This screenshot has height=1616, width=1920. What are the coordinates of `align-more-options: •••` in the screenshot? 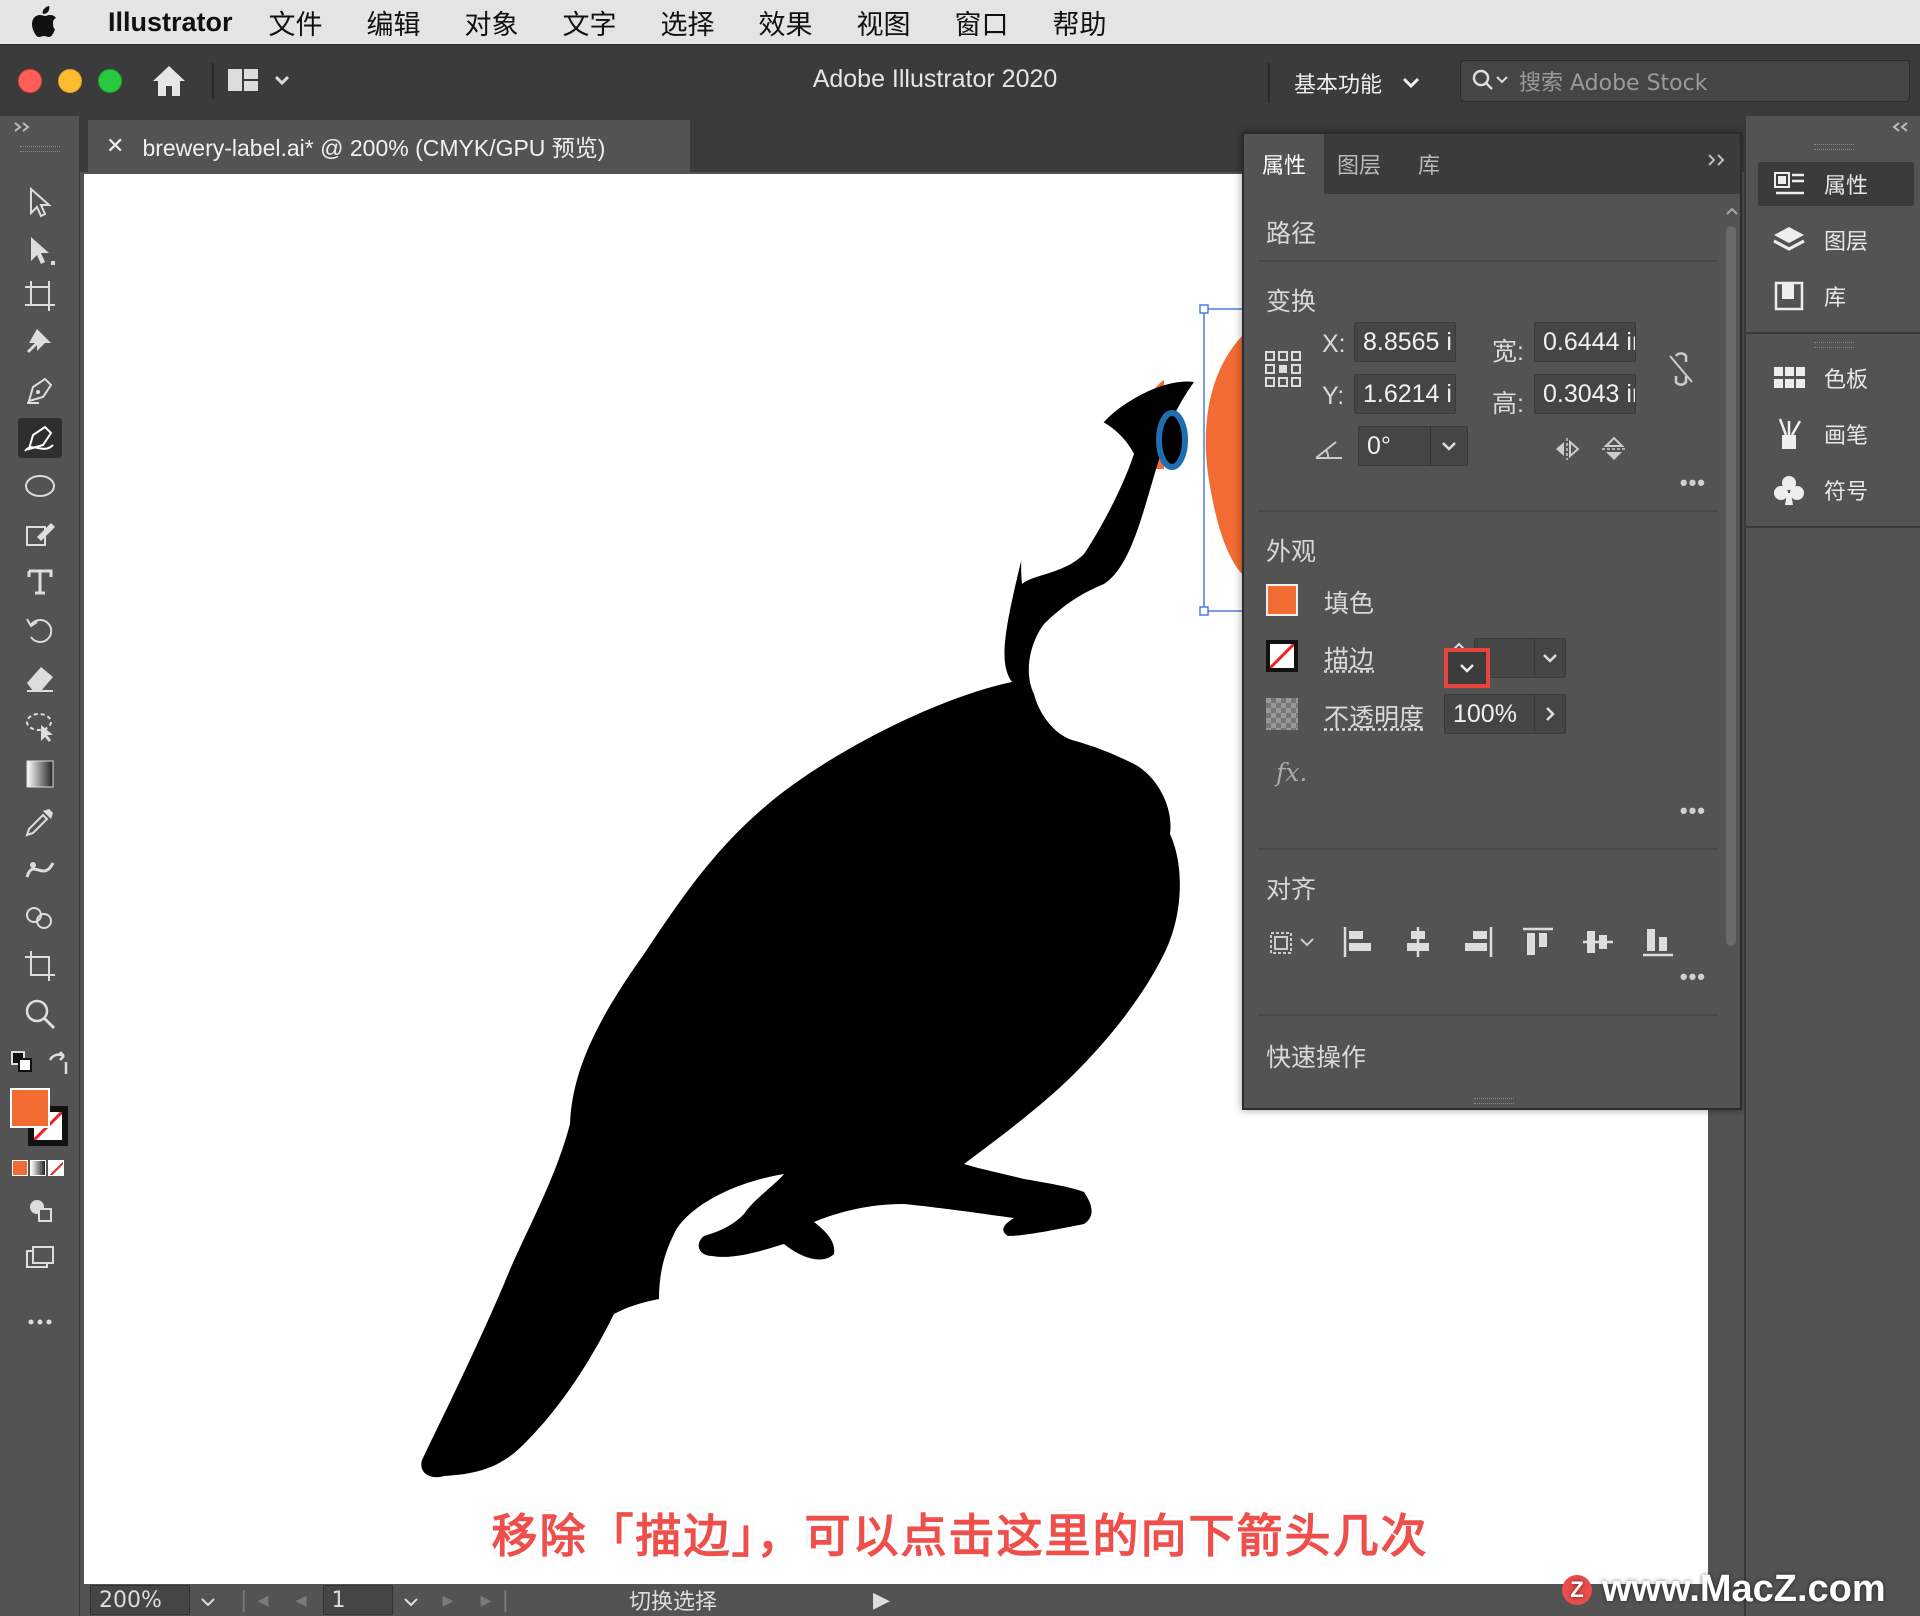 It's located at (1693, 977).